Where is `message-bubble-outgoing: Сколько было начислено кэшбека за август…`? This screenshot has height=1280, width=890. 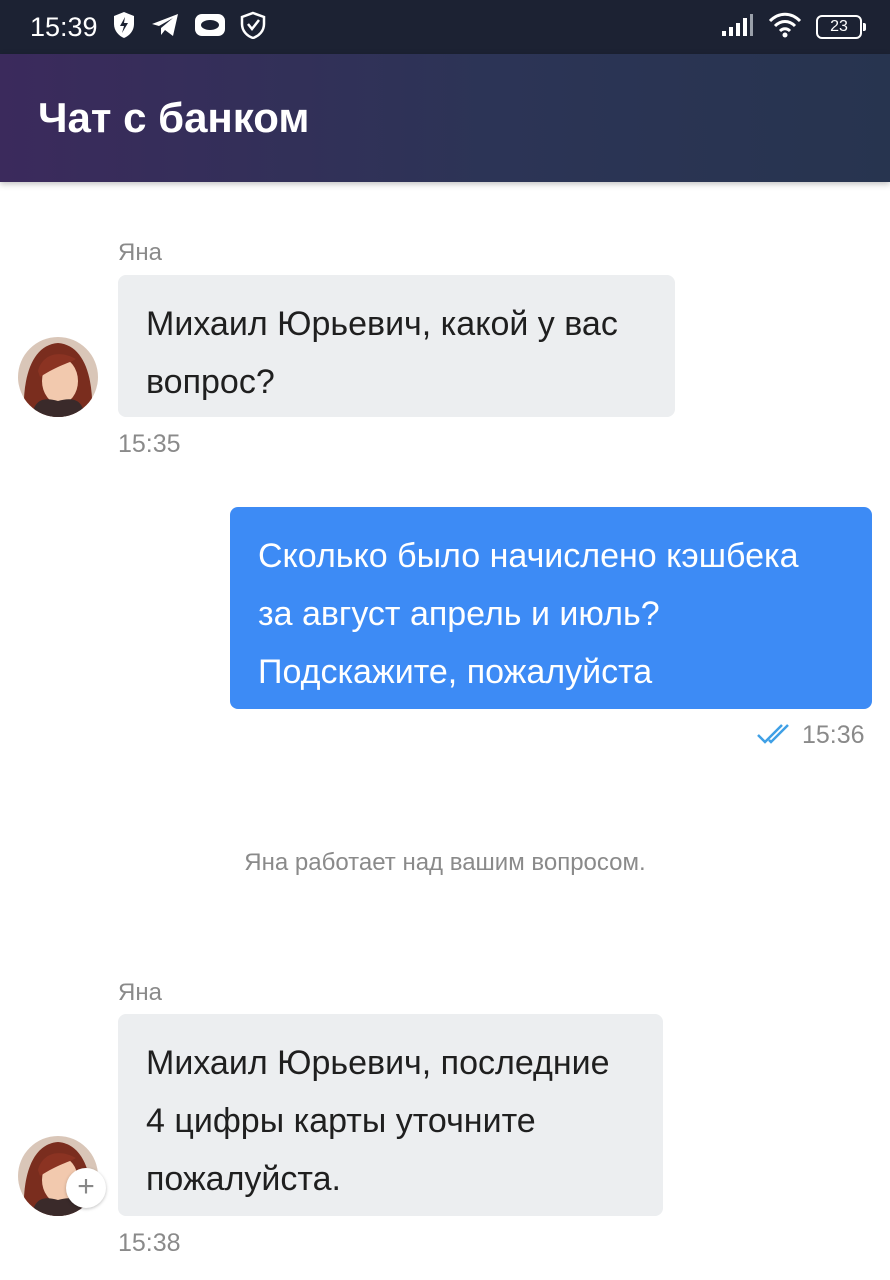 message-bubble-outgoing: Сколько было начислено кэшбека за август… is located at coordinates (551, 608).